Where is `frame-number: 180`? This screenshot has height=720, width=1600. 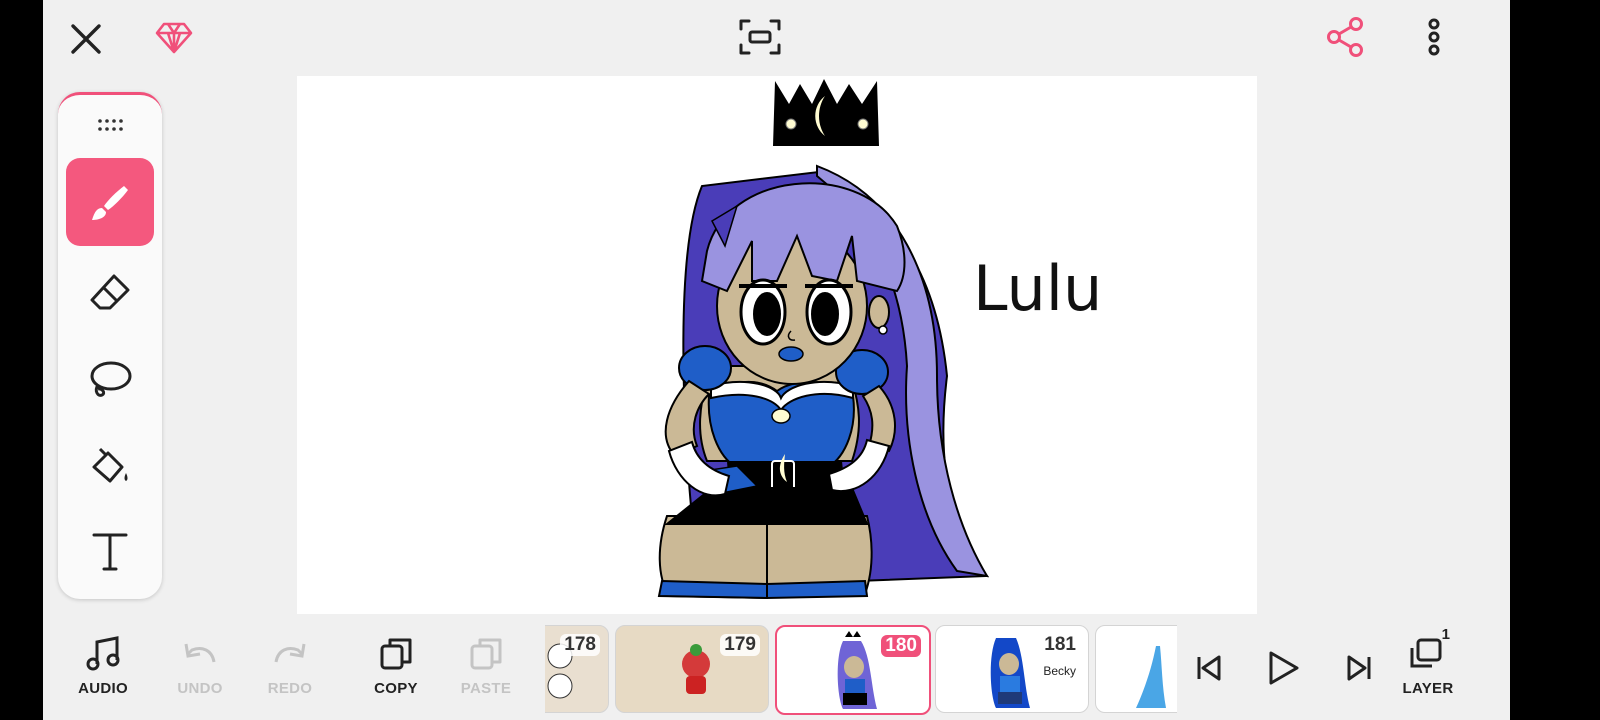
frame-number: 180 is located at coordinates (901, 646).